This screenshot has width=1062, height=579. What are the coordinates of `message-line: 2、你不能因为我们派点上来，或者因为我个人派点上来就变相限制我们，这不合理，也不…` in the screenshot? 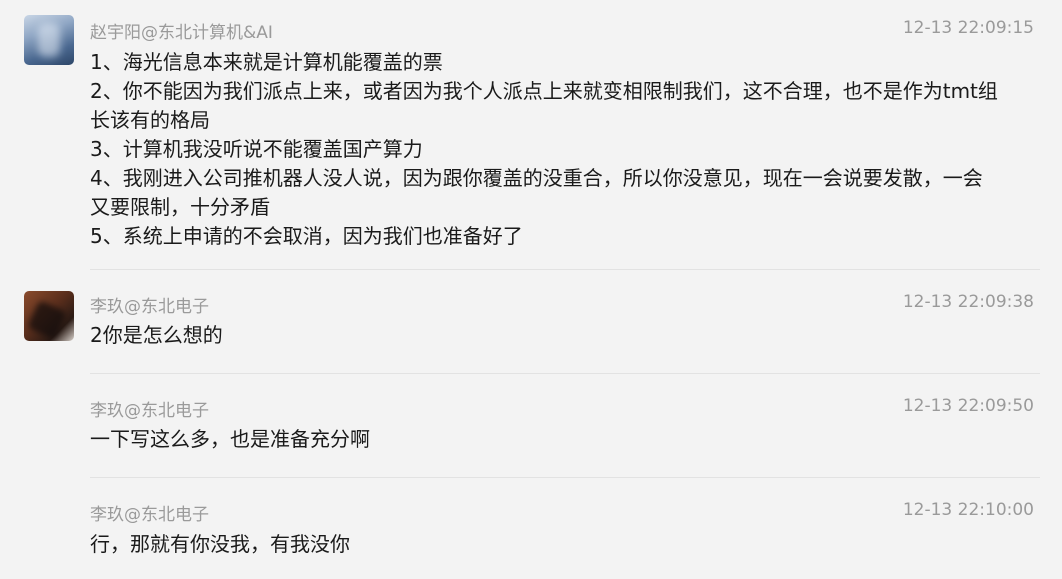 It's located at (544, 91).